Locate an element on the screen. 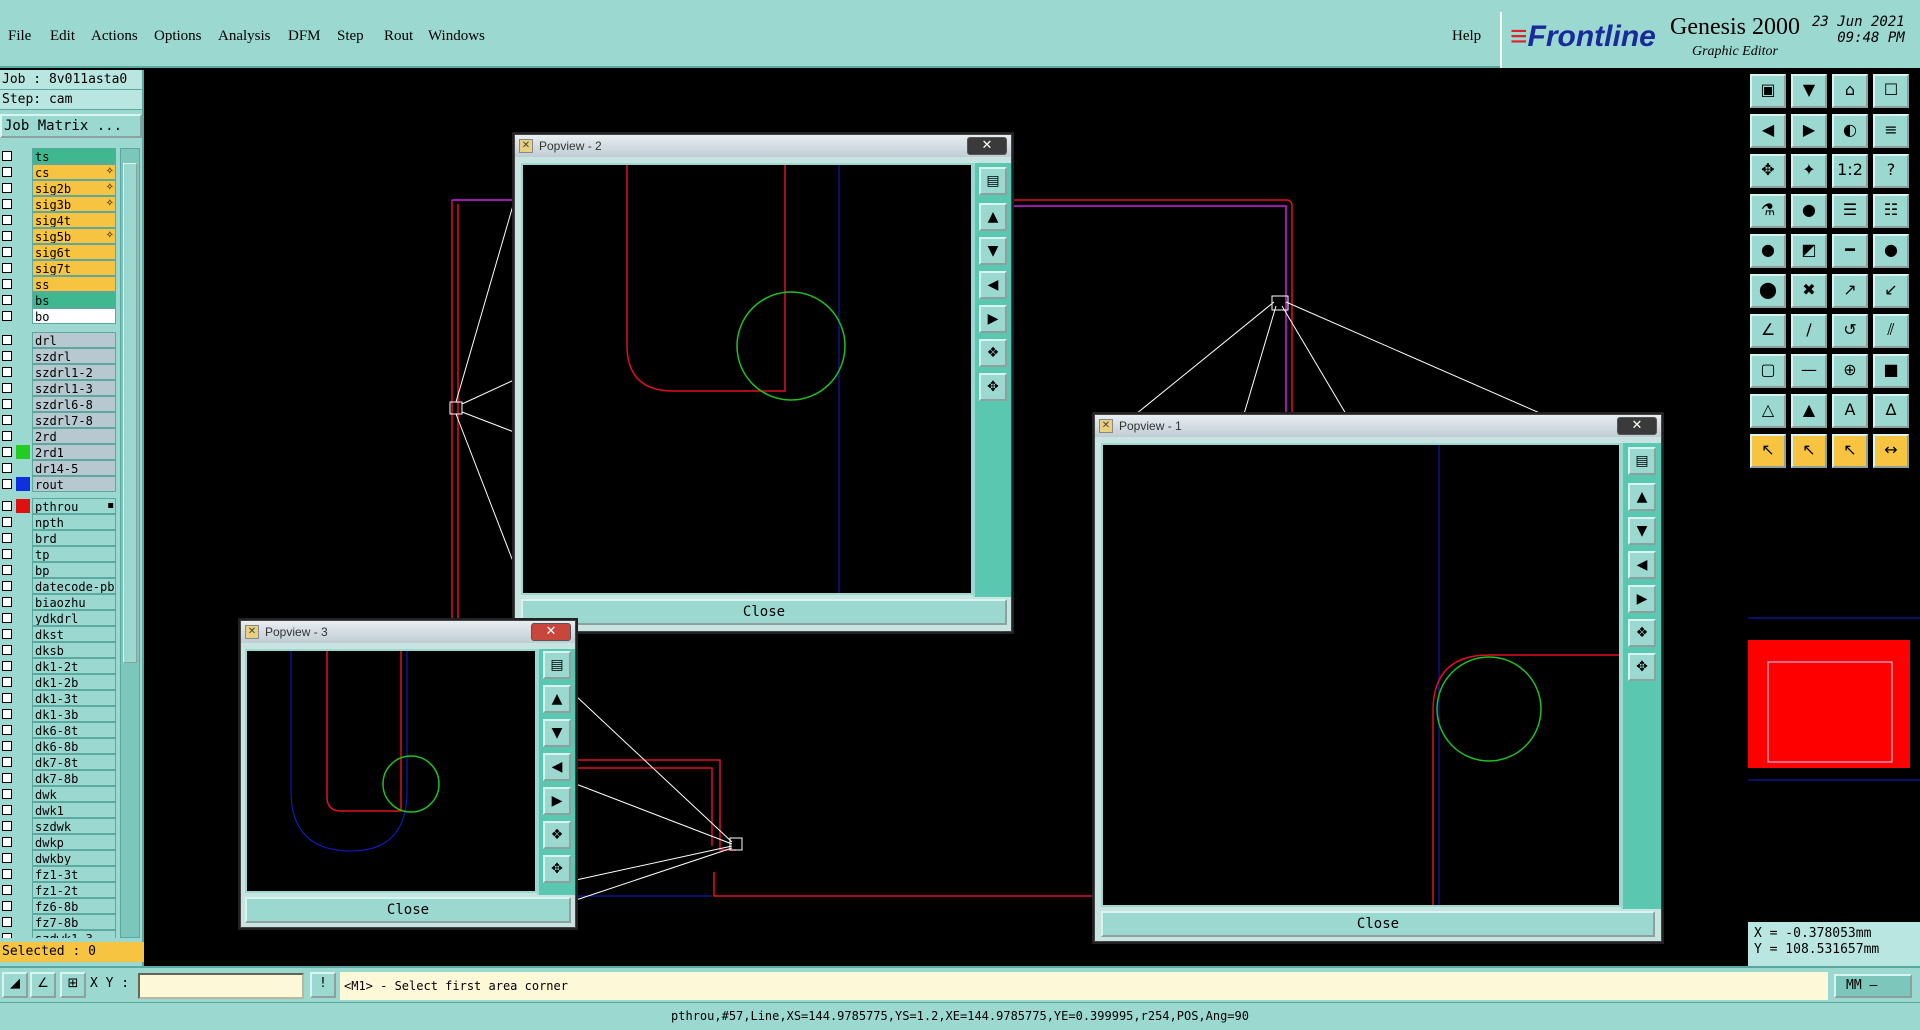  layer-row: szdrl1-2 is located at coordinates (59, 372).